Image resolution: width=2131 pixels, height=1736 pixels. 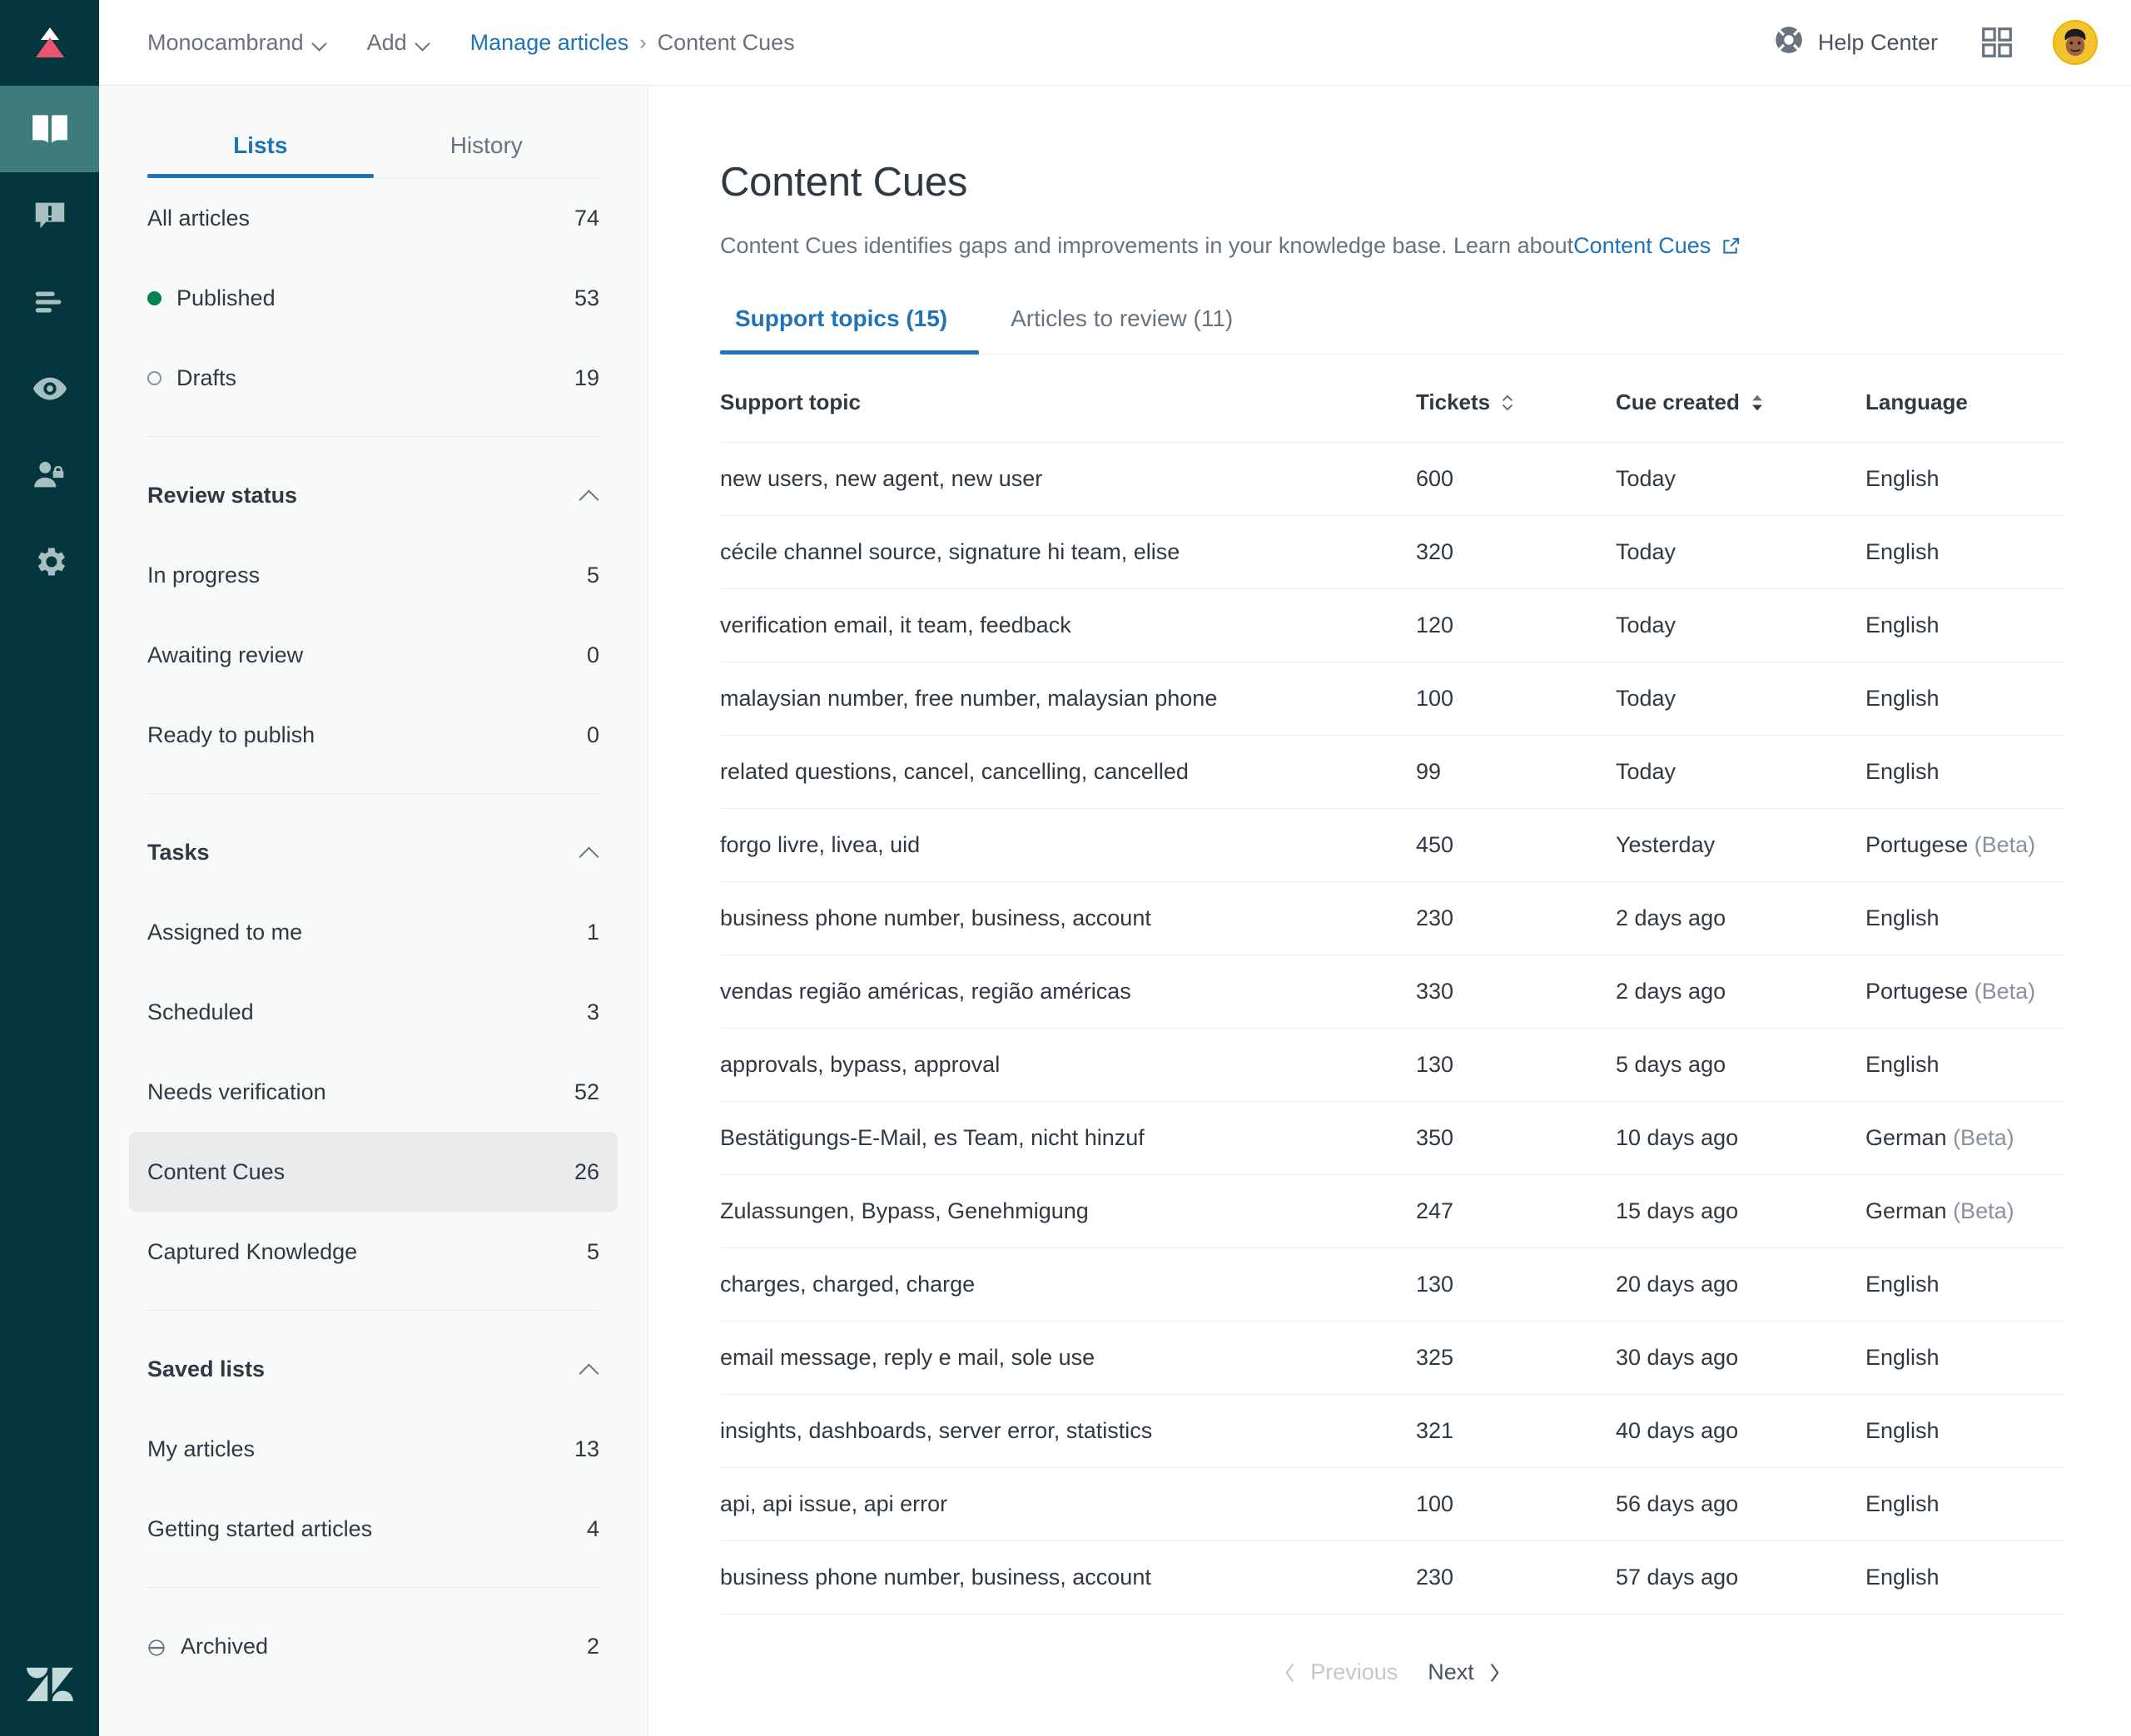 I want to click on user-lock-icon, so click(x=50, y=475).